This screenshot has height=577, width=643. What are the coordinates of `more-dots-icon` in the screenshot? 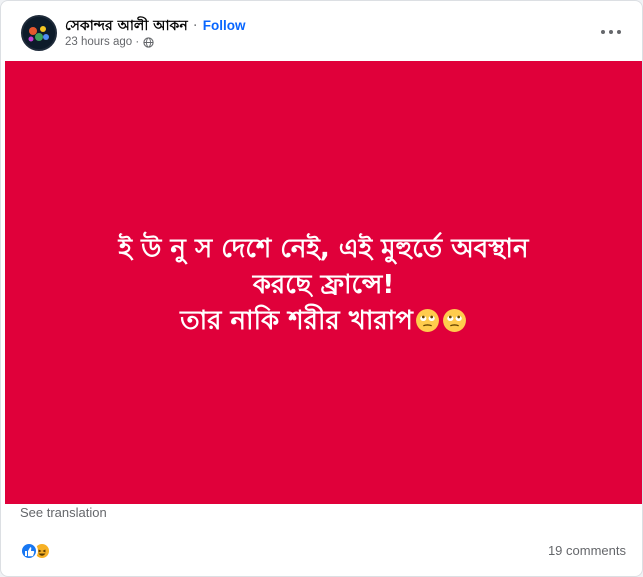 It's located at (611, 32).